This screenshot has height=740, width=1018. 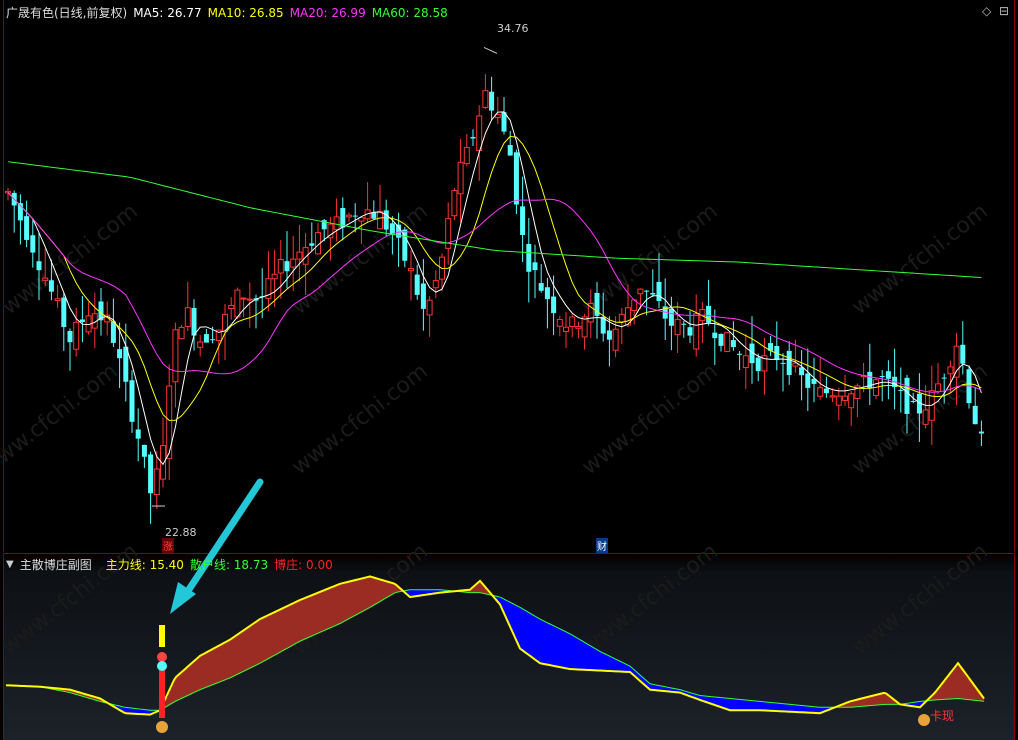 What do you see at coordinates (66, 12) in the screenshot?
I see `stock-title: 广晟有色(日线,前复权)` at bounding box center [66, 12].